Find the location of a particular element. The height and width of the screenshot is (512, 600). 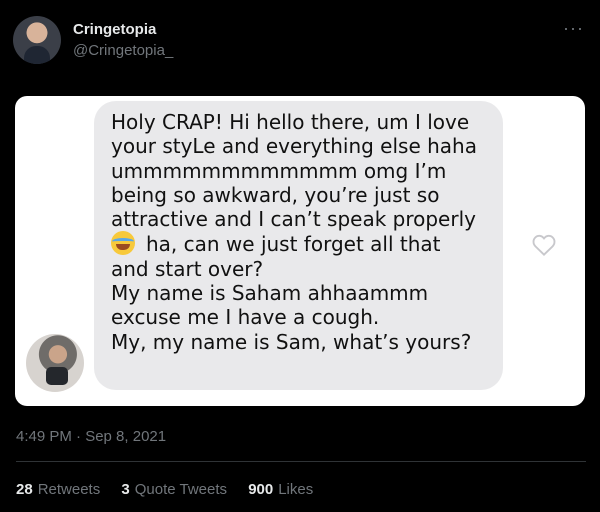

message-line: your styLe and everything else haha is located at coordinates (294, 146).